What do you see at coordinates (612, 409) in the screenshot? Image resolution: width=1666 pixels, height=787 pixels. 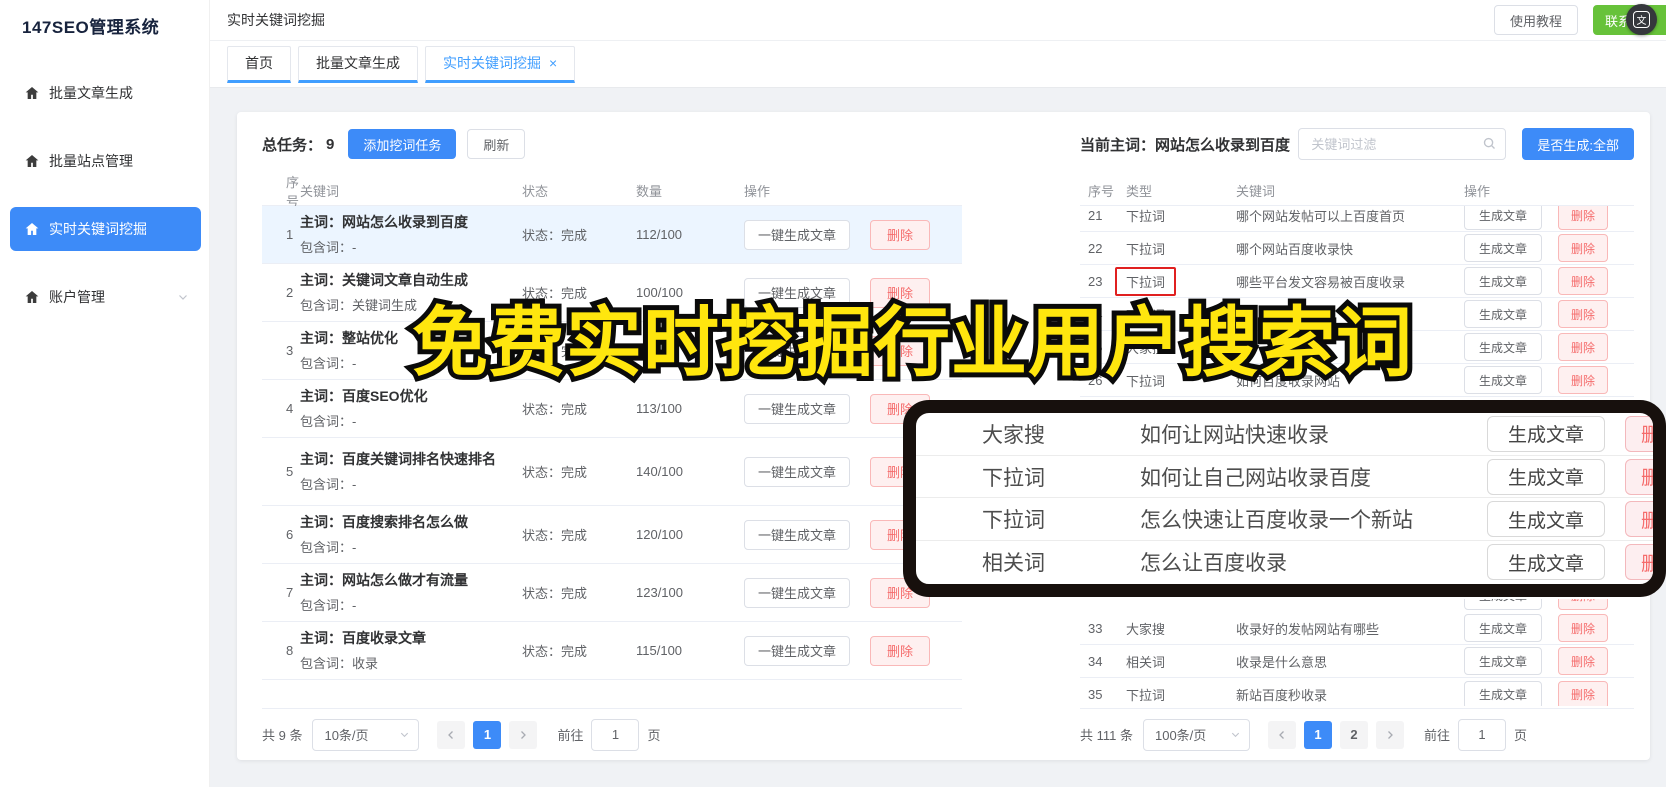 I see `table-row: 4 主词：百度SEO优化 包含词：- 状态：完成 113/100 一键生成文章 删除` at bounding box center [612, 409].